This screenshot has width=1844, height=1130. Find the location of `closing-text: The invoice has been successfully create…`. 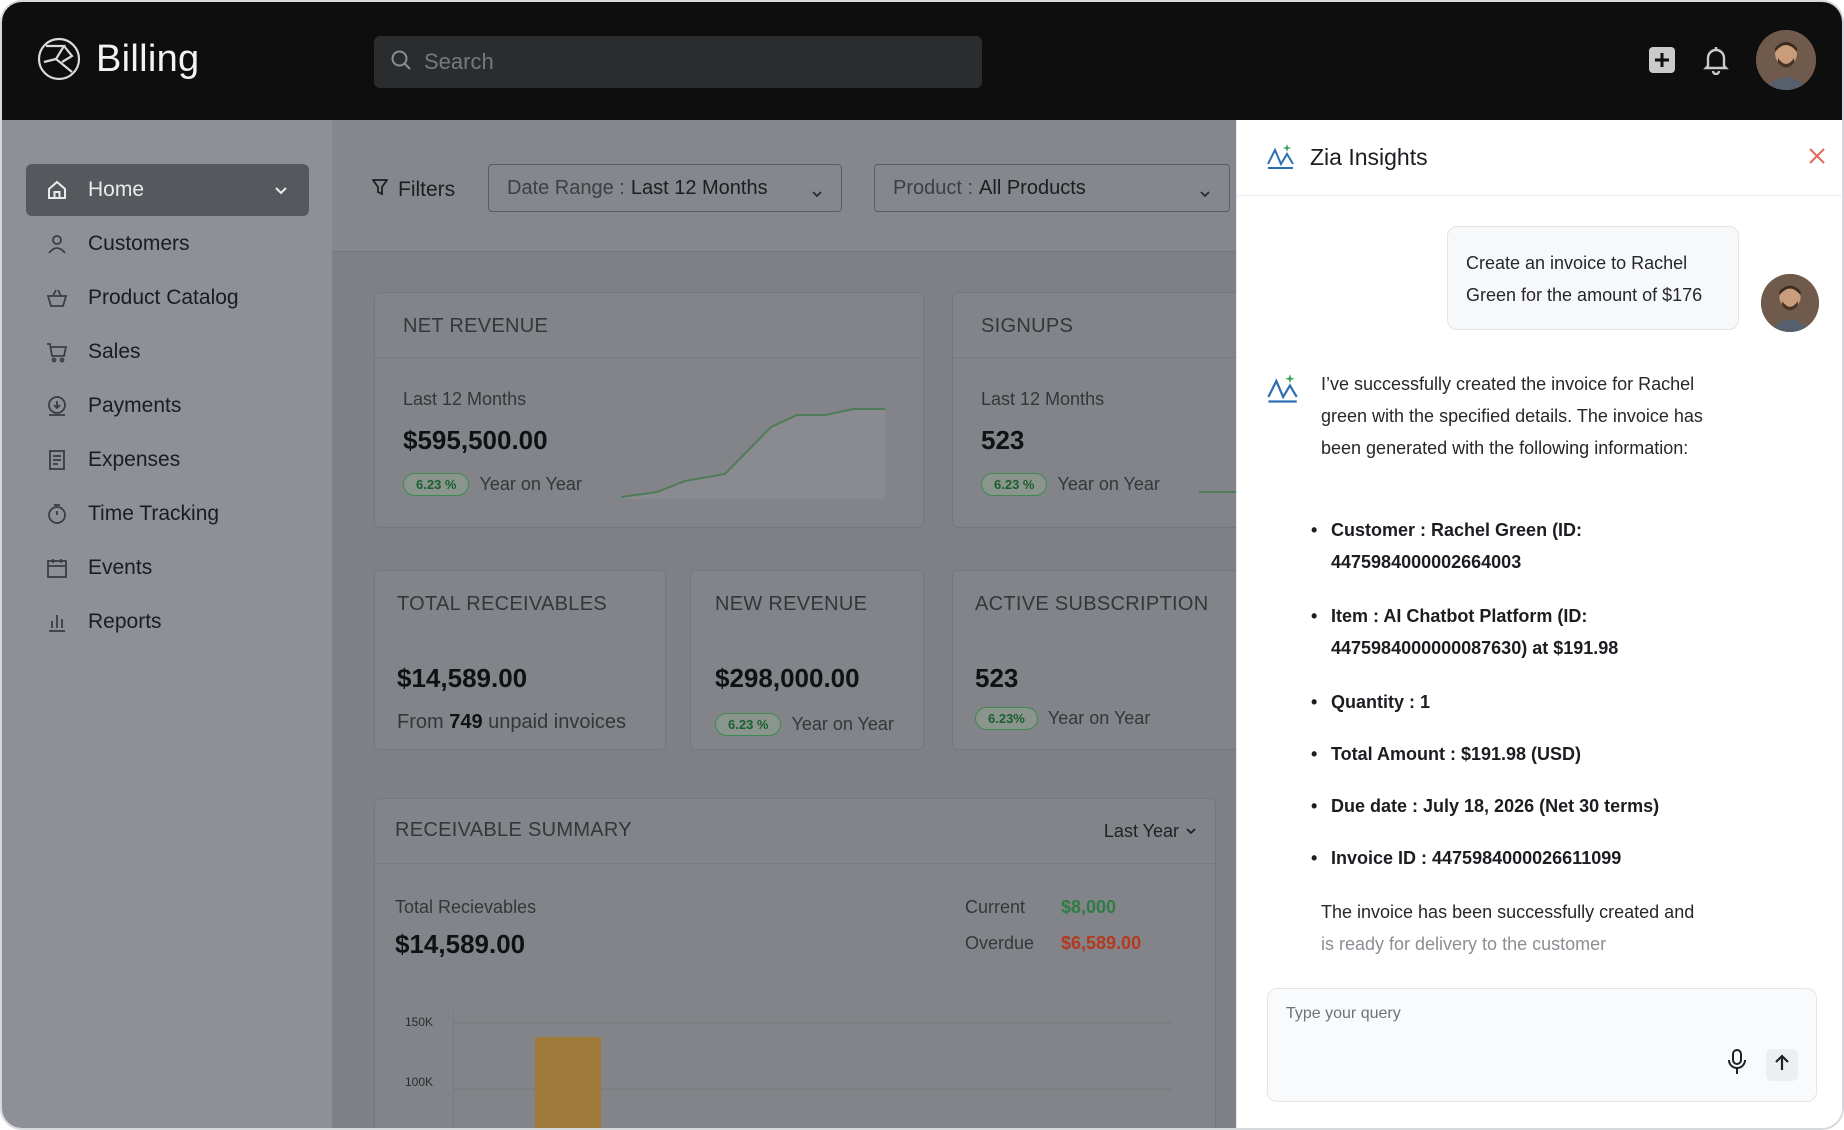

closing-text: The invoice has been successfully create… is located at coordinates (1508, 912).